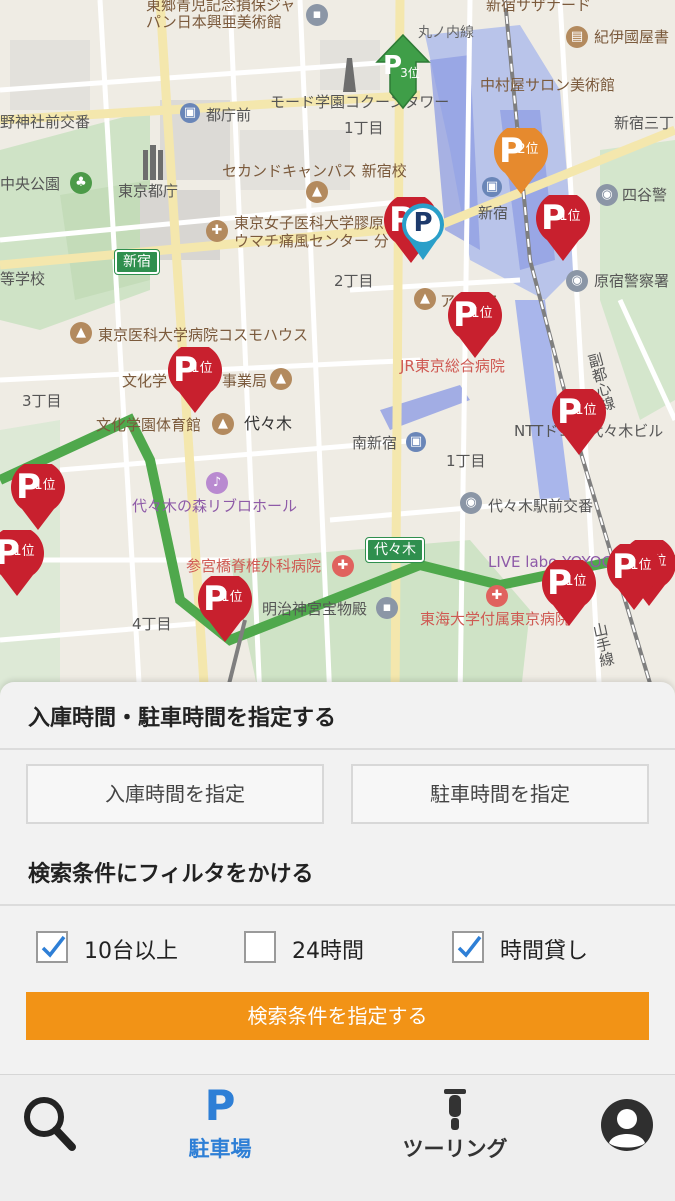 The image size is (675, 1201). I want to click on tab-label-parking: 駐車場, so click(220, 1149).